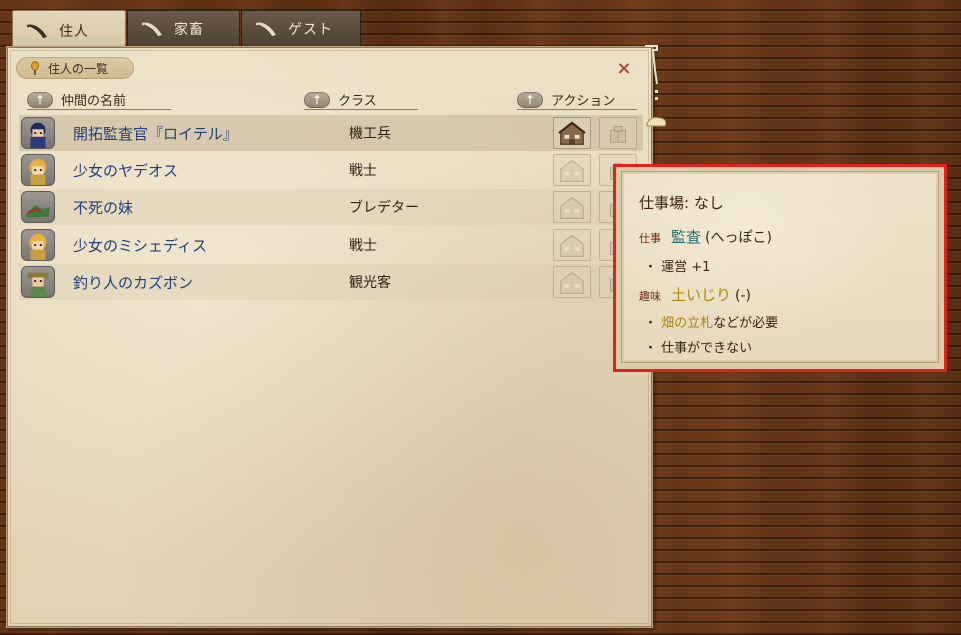 This screenshot has width=961, height=635. I want to click on tab-label: 家畜, so click(189, 30).